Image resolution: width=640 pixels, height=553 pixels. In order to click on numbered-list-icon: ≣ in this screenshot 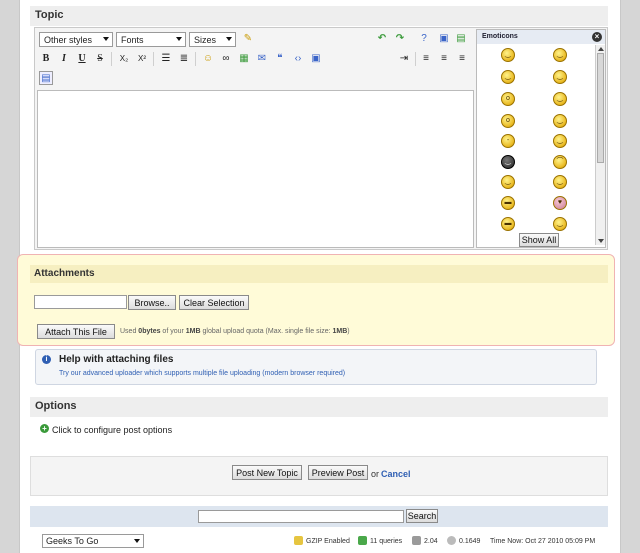, I will do `click(184, 59)`.